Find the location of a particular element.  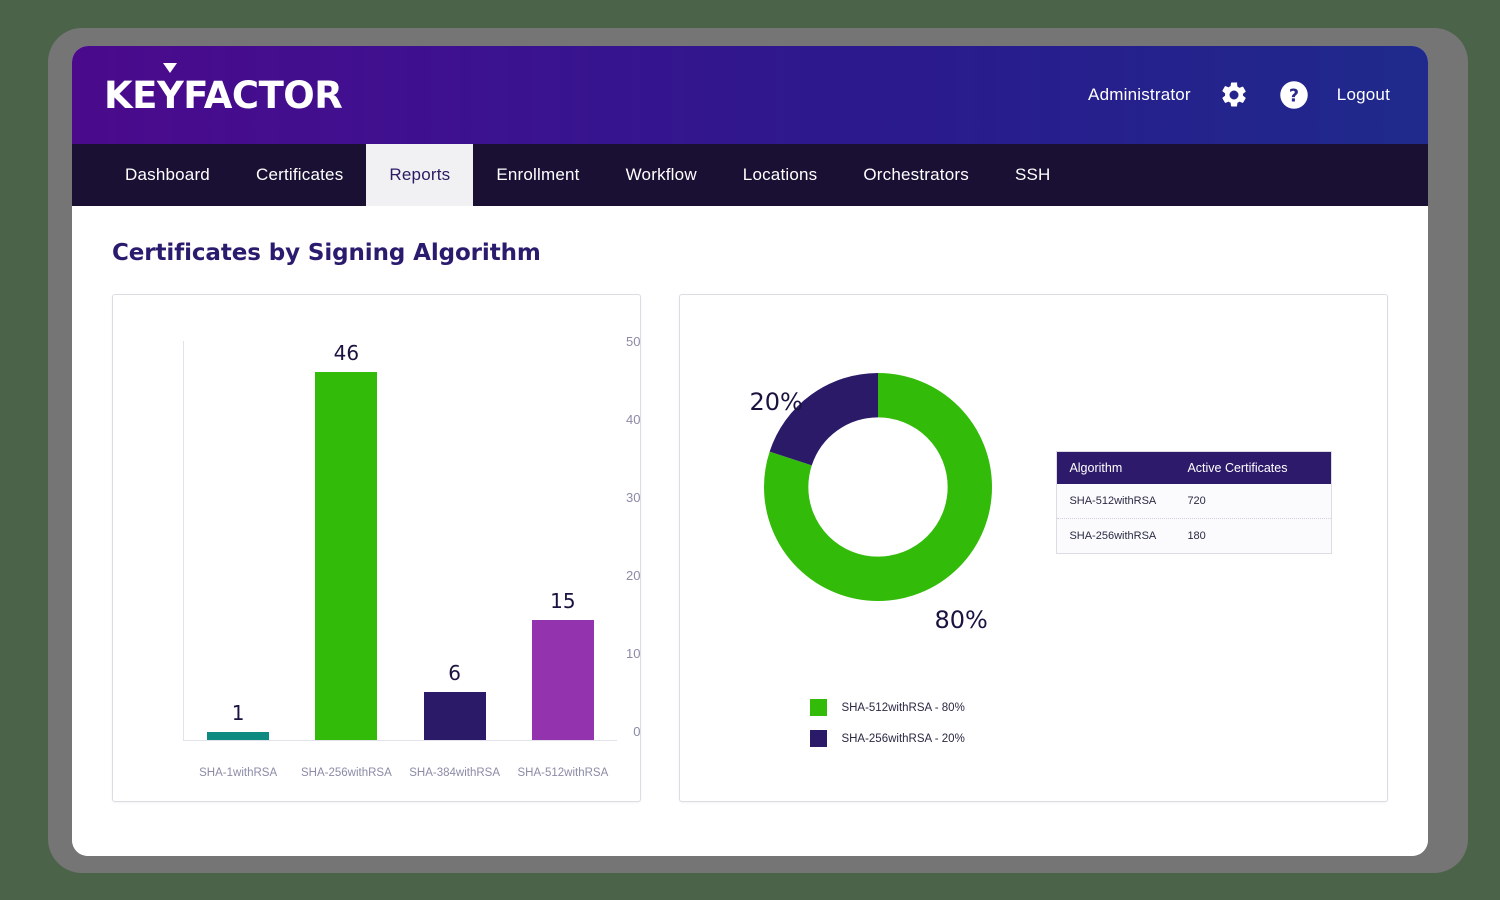

legend-label: SHA-512withRSA - 80% is located at coordinates (903, 707).